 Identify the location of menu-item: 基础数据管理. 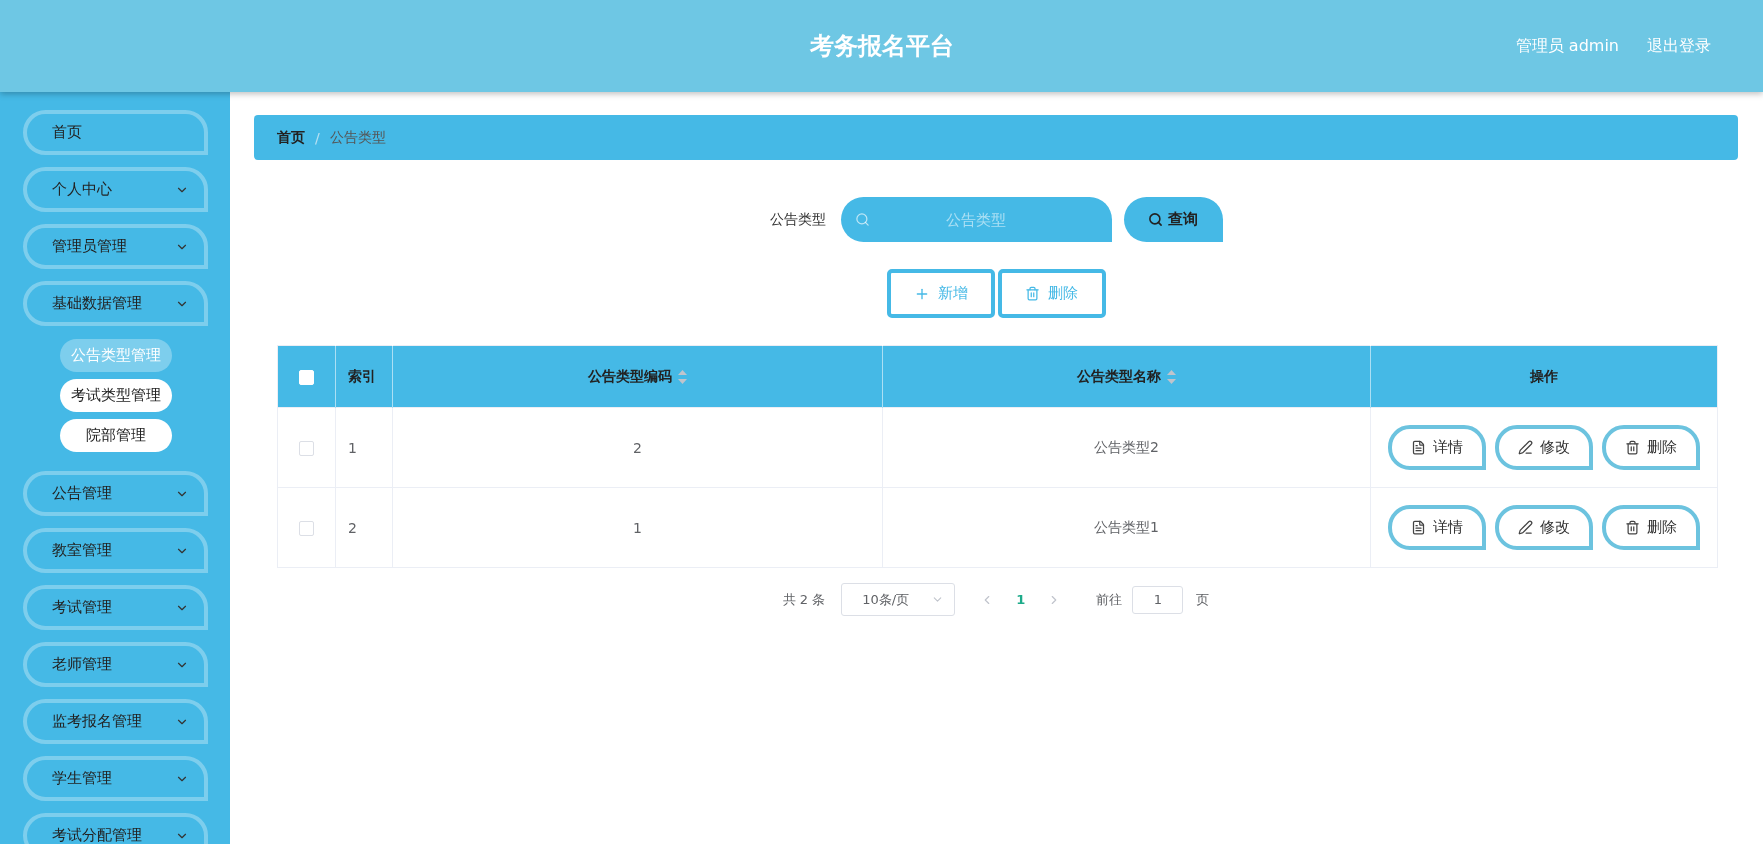
(115, 303).